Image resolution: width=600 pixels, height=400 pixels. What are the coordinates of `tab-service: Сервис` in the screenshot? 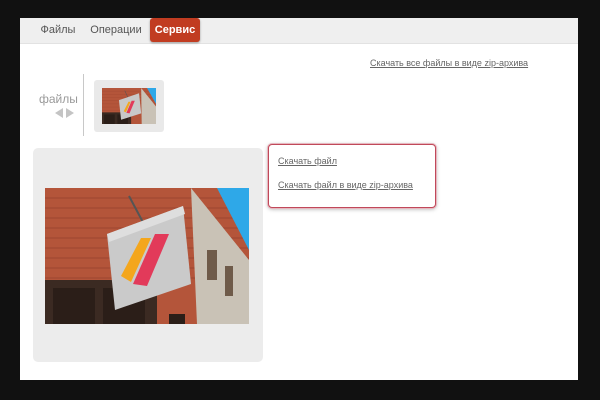 It's located at (175, 30).